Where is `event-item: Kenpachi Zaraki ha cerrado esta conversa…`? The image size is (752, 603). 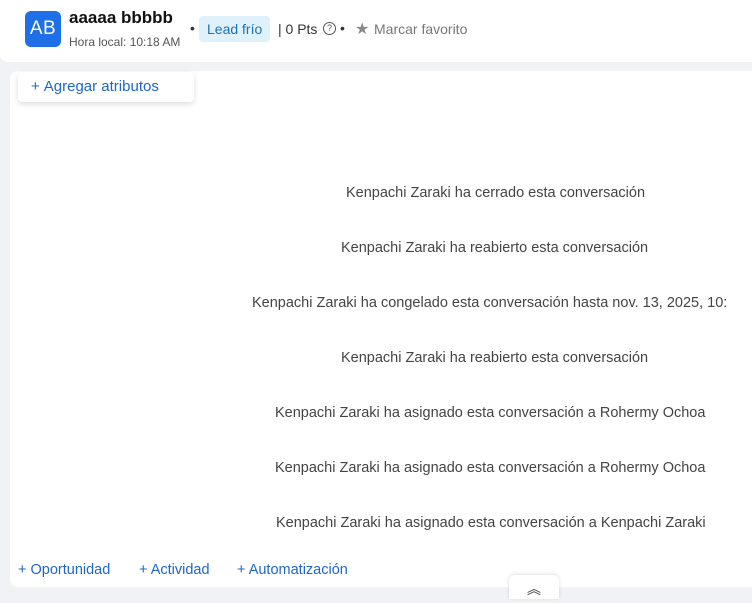 event-item: Kenpachi Zaraki ha cerrado esta conversa… is located at coordinates (496, 193).